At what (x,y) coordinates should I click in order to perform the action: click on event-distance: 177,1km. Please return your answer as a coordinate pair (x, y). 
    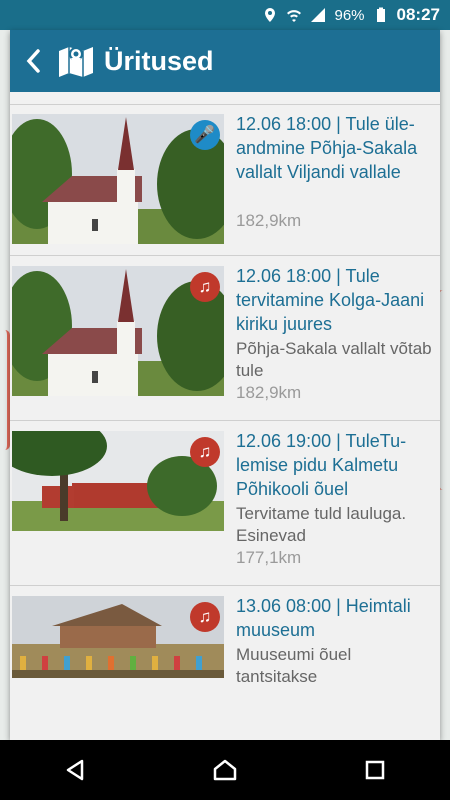
    Looking at the image, I should click on (269, 557).